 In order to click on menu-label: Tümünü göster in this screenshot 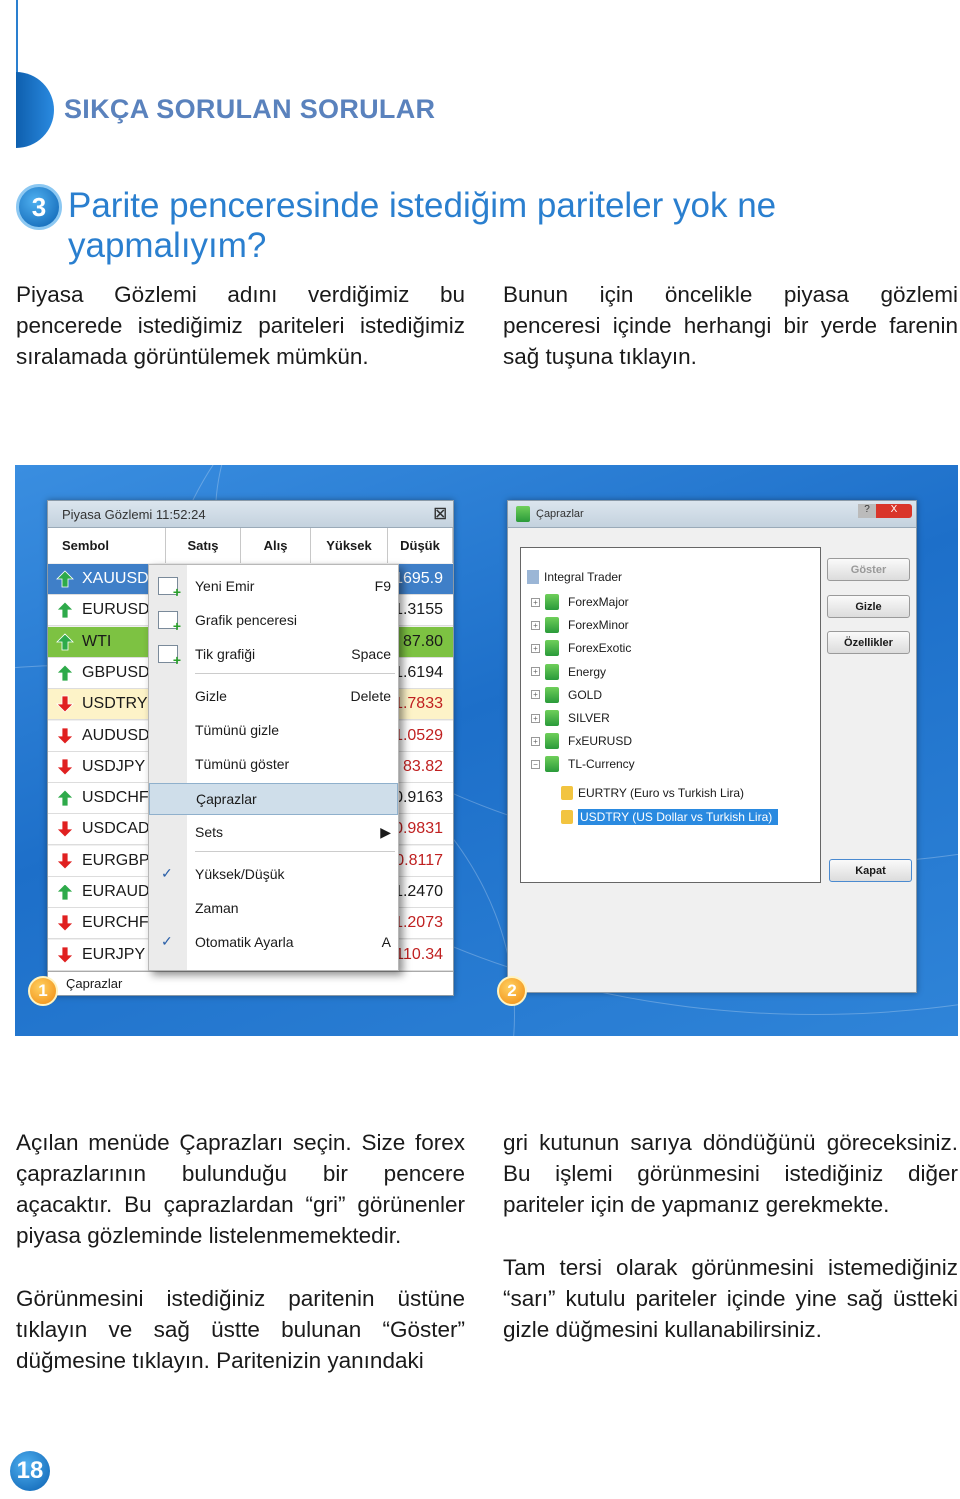, I will do `click(242, 764)`.